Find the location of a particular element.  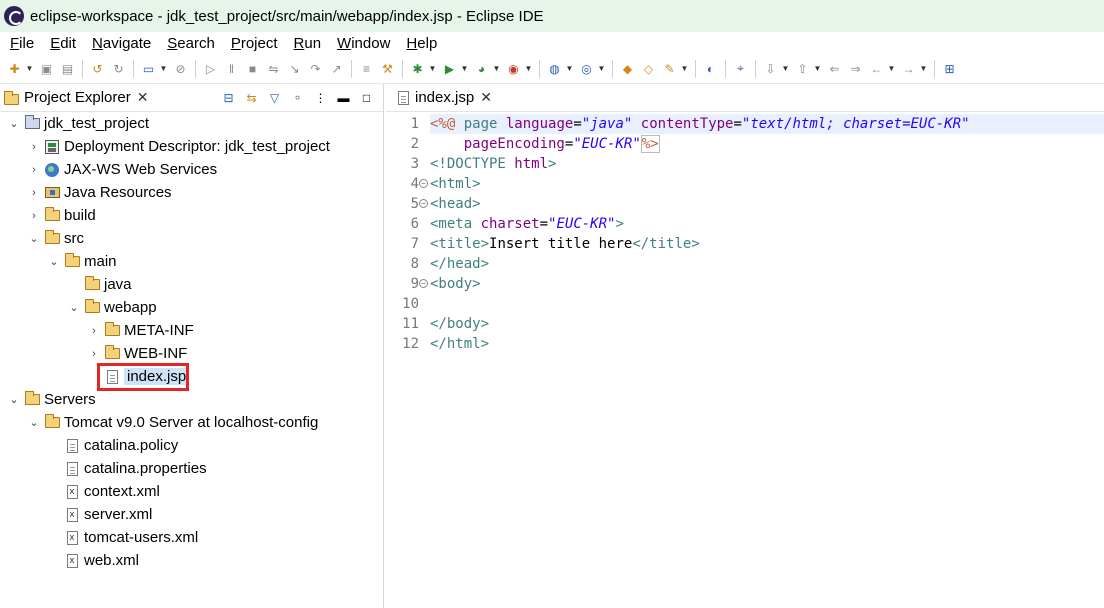

menu-item: File is located at coordinates (22, 43).